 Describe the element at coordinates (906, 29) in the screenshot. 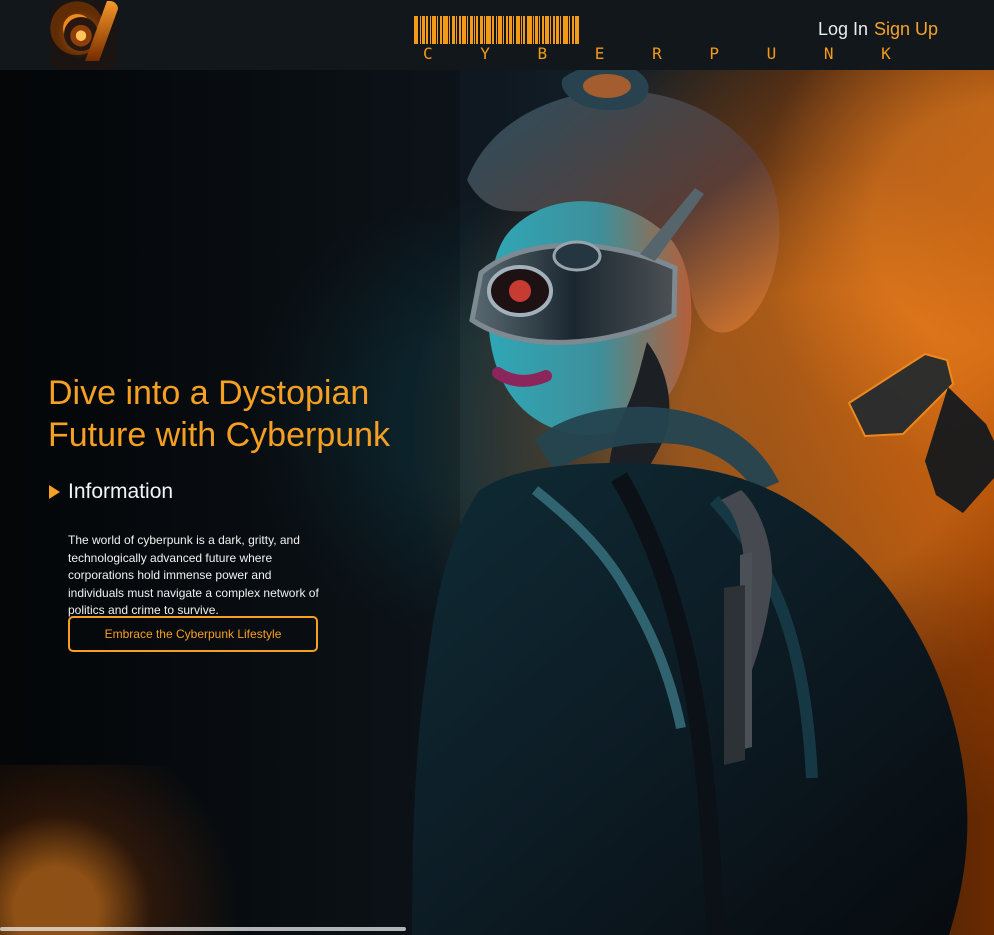

I see `signup-link: Sign Up` at that location.